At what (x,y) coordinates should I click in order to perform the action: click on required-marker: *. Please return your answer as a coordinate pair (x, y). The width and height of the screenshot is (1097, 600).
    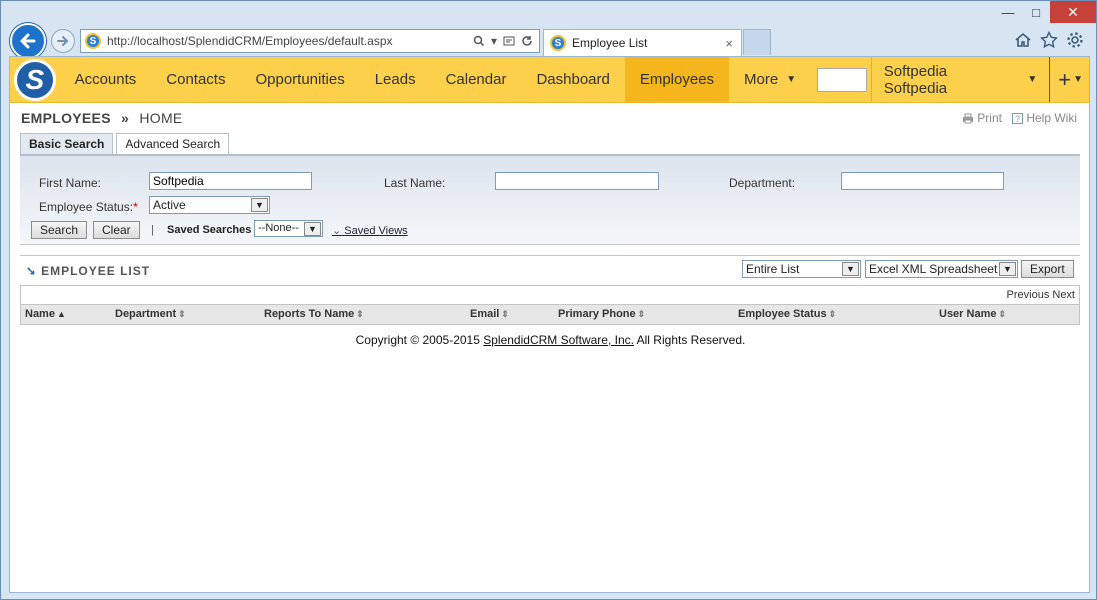
    Looking at the image, I should click on (135, 207).